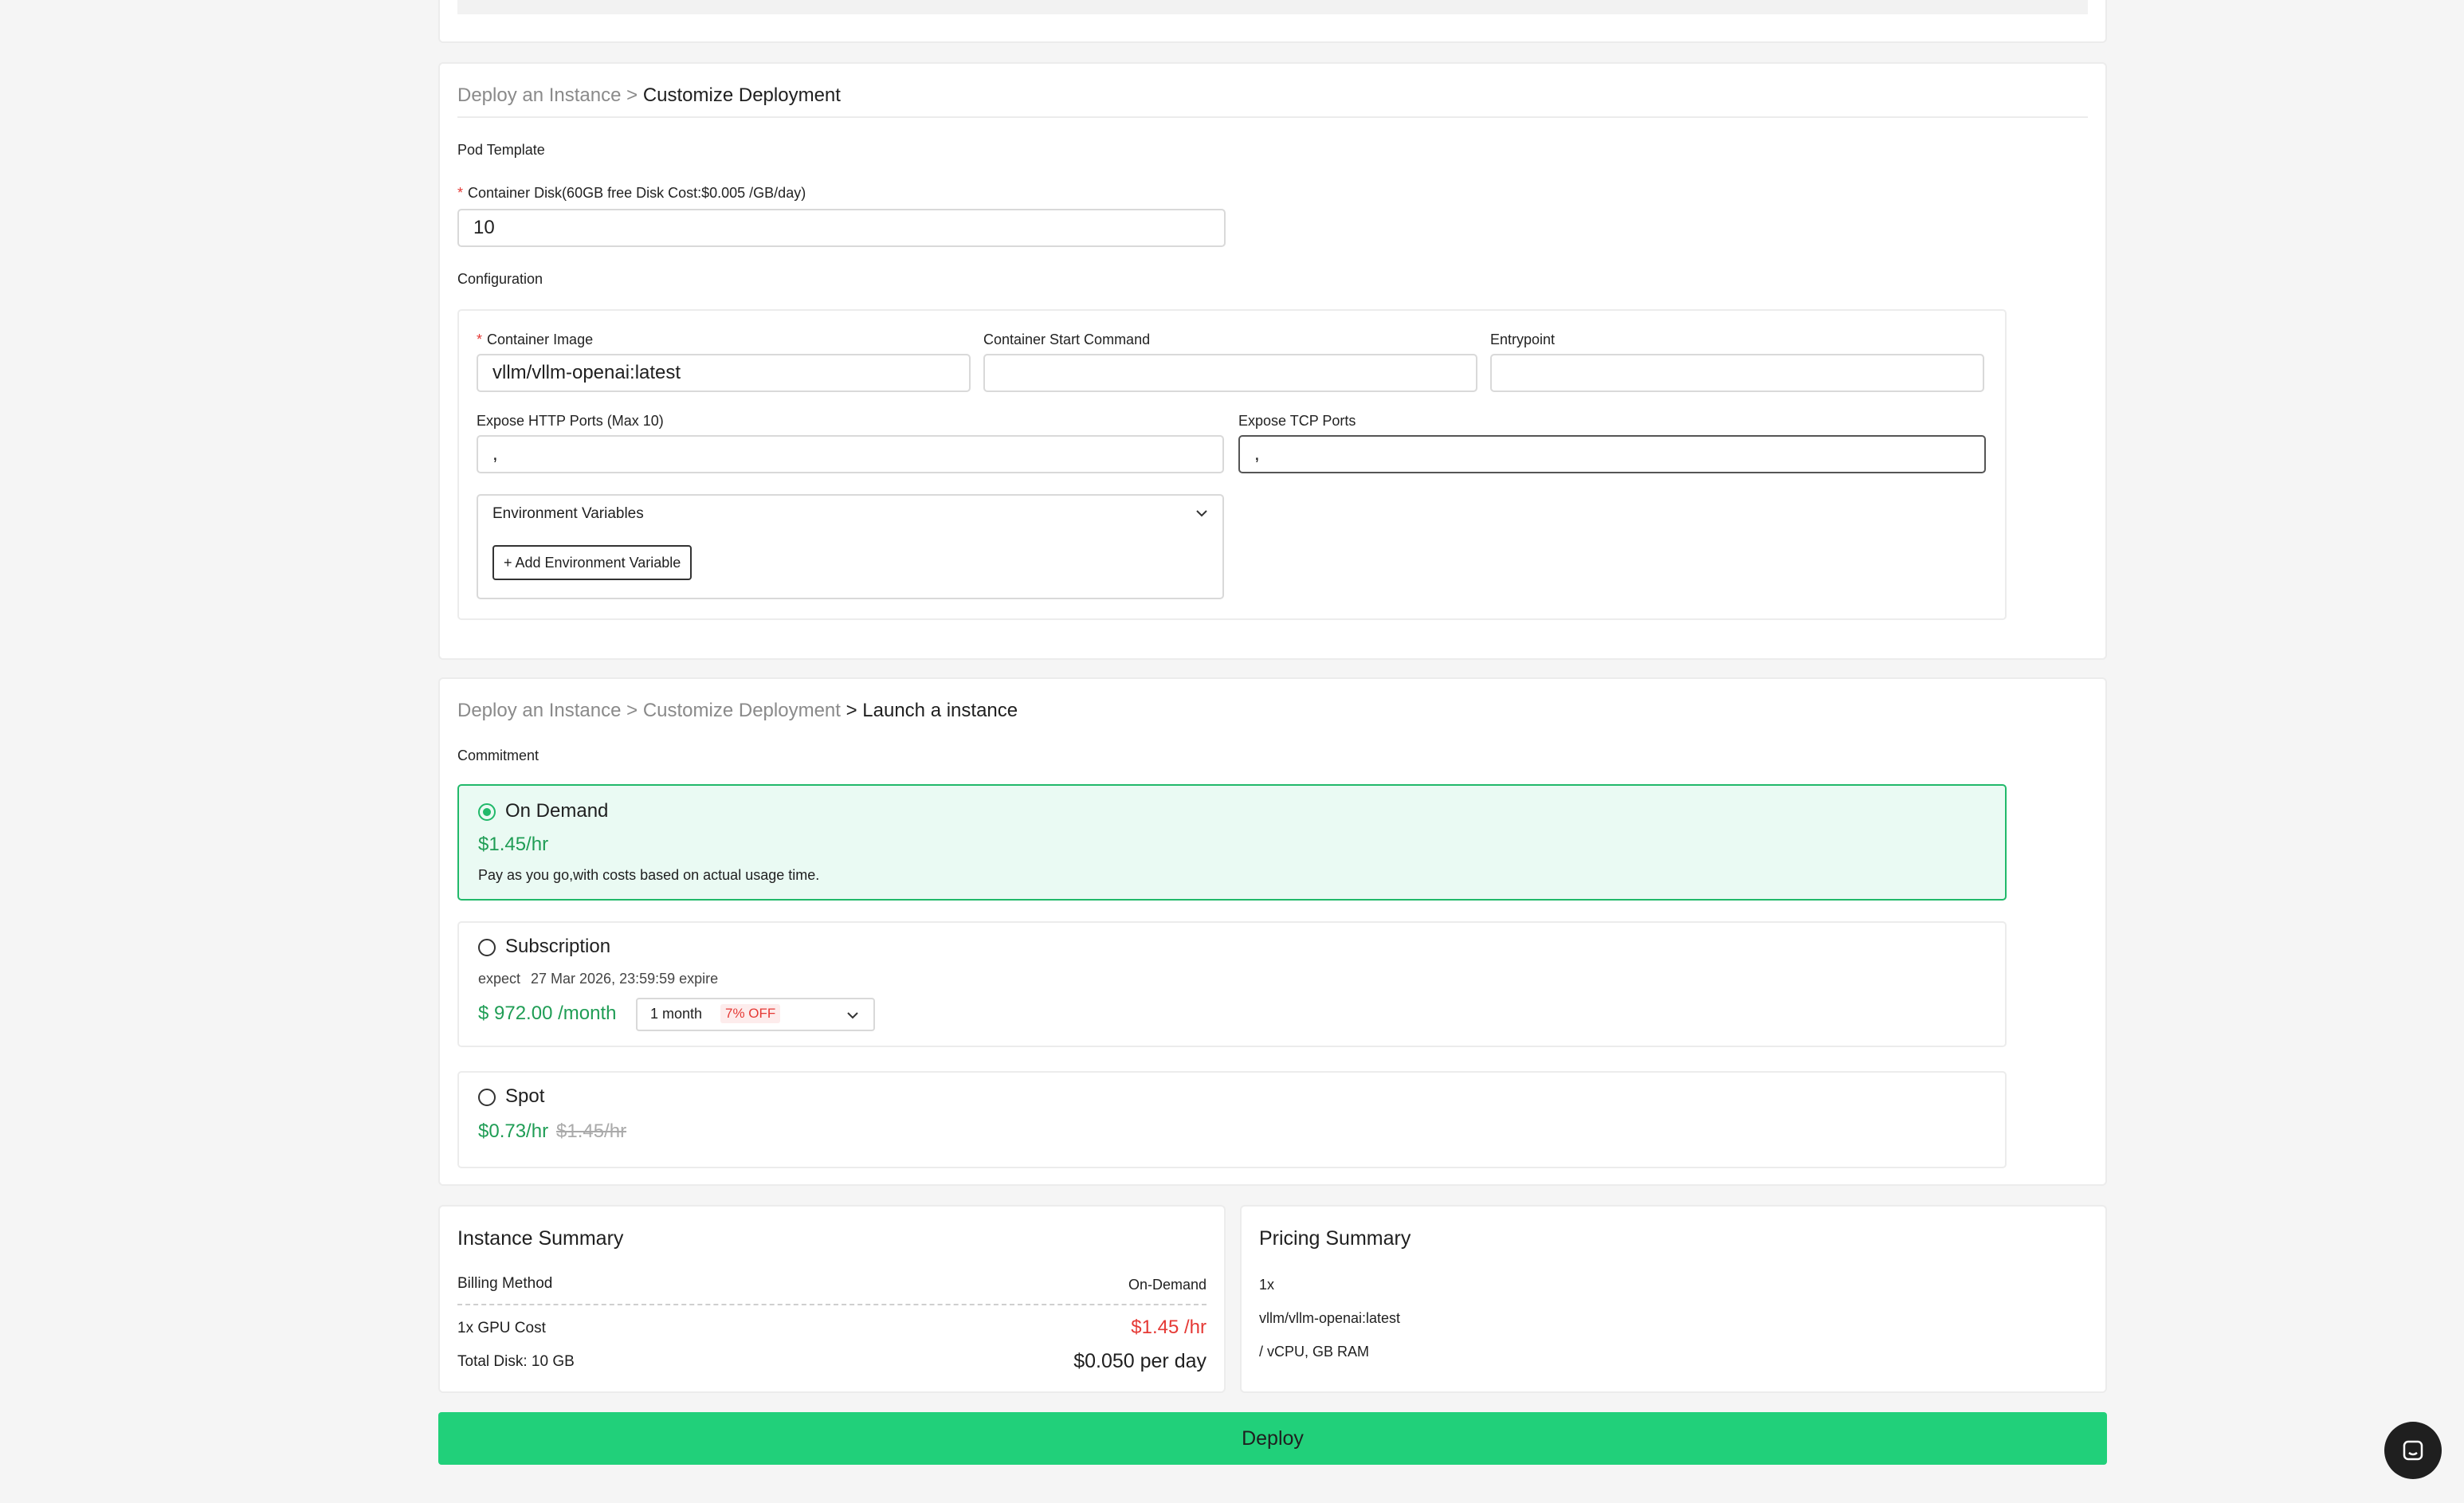  What do you see at coordinates (1272, 22) in the screenshot?
I see `previous-section-card` at bounding box center [1272, 22].